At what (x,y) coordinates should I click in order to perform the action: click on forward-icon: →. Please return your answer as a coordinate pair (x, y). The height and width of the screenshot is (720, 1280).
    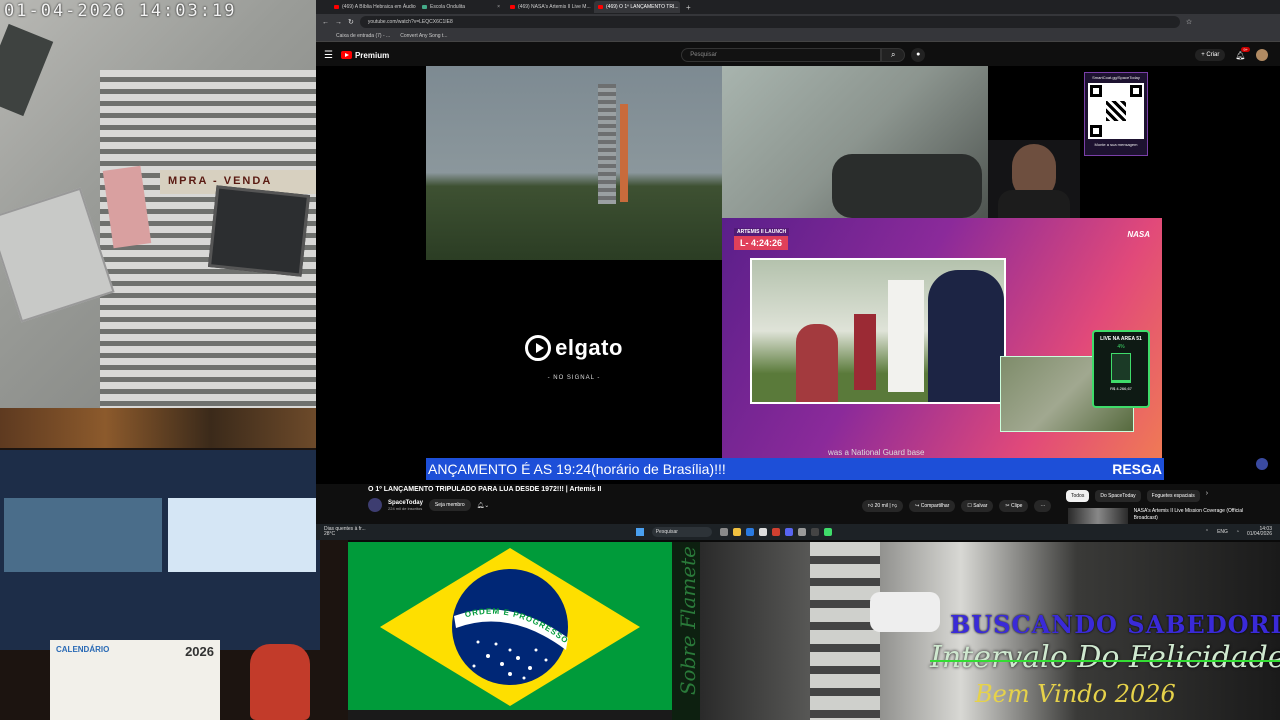
    Looking at the image, I should click on (338, 22).